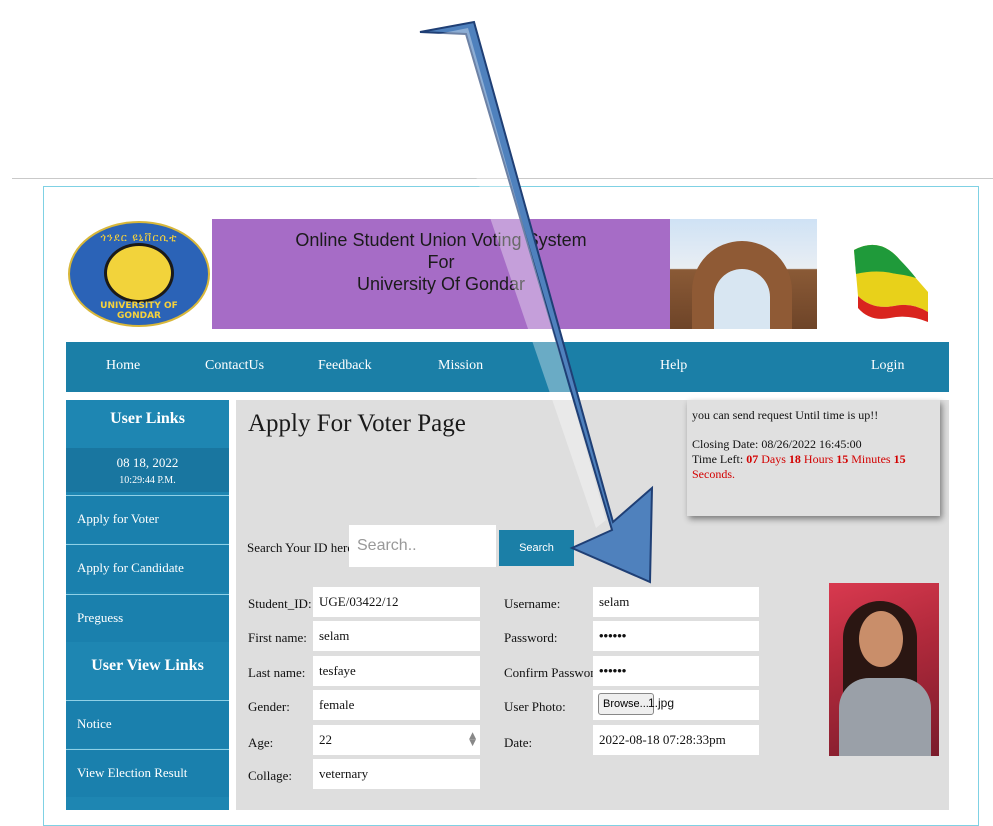 The image size is (993, 826). What do you see at coordinates (742, 299) in the screenshot?
I see `gate-opening` at bounding box center [742, 299].